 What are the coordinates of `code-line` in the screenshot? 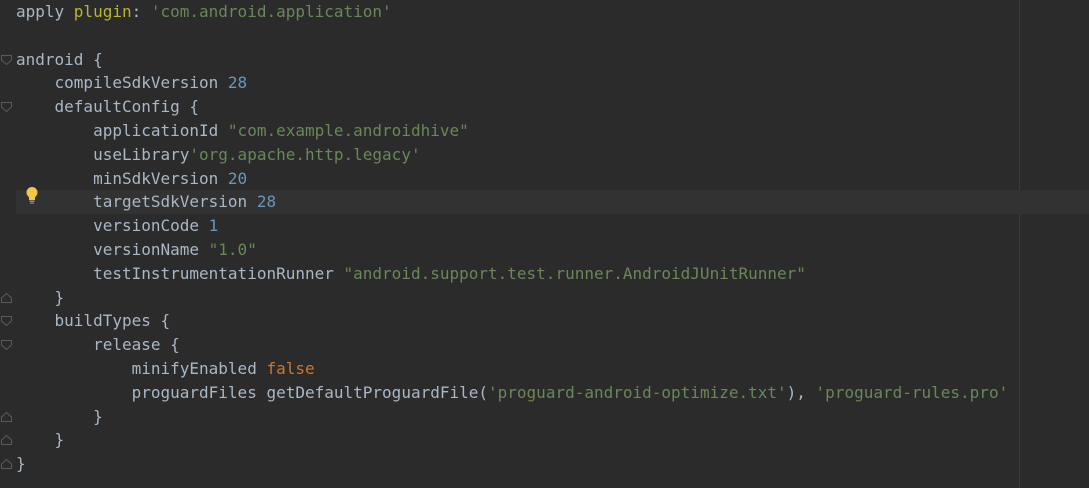 It's located at (552, 36).